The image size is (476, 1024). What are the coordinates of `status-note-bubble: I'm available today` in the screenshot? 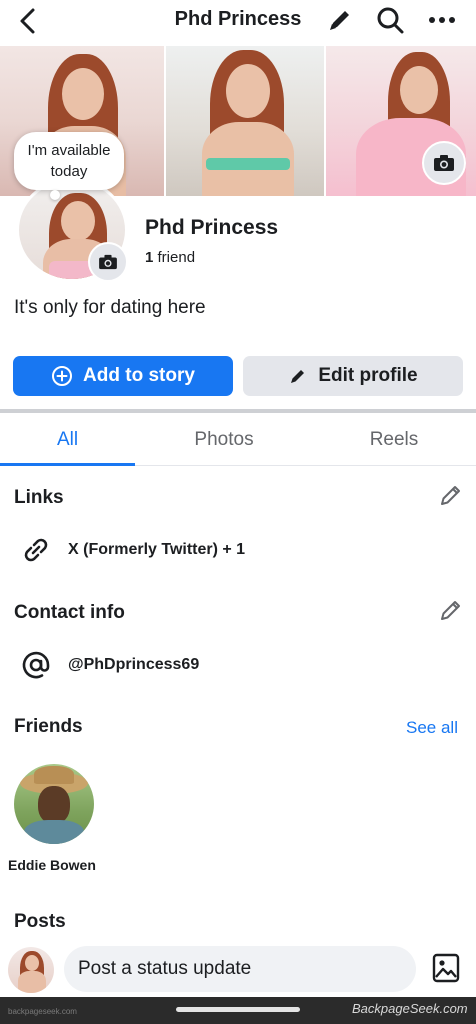 It's located at (69, 161).